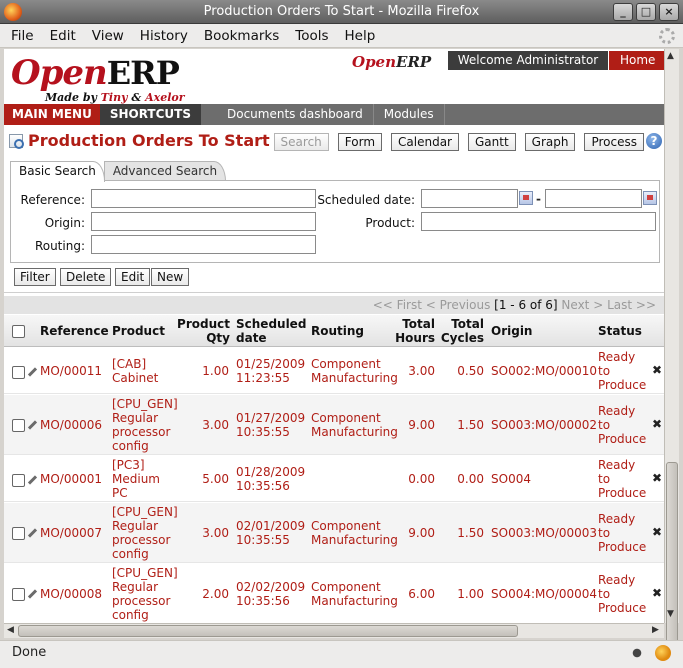  Describe the element at coordinates (71, 371) in the screenshot. I see `cell-reference: MO/00011` at that location.